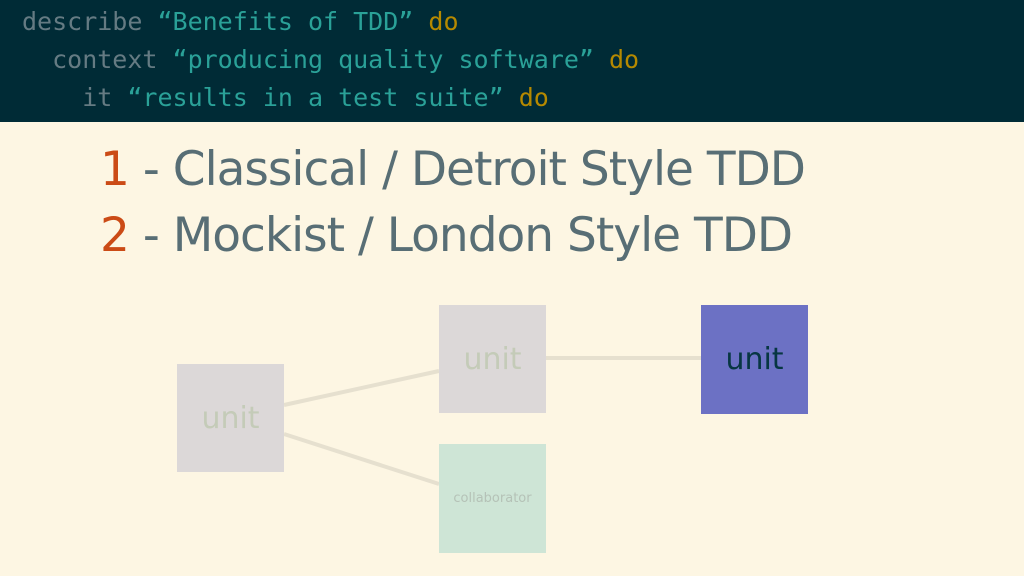 This screenshot has width=1024, height=576. I want to click on unit-node-left: unit, so click(230, 418).